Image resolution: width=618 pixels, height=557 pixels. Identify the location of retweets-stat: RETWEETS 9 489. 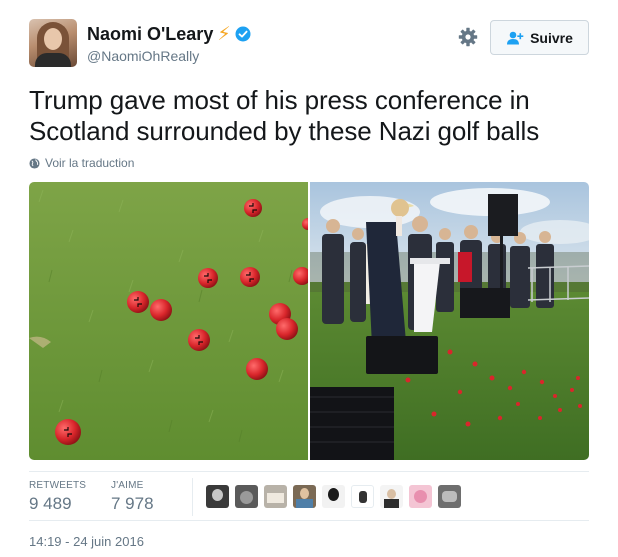
(57, 497).